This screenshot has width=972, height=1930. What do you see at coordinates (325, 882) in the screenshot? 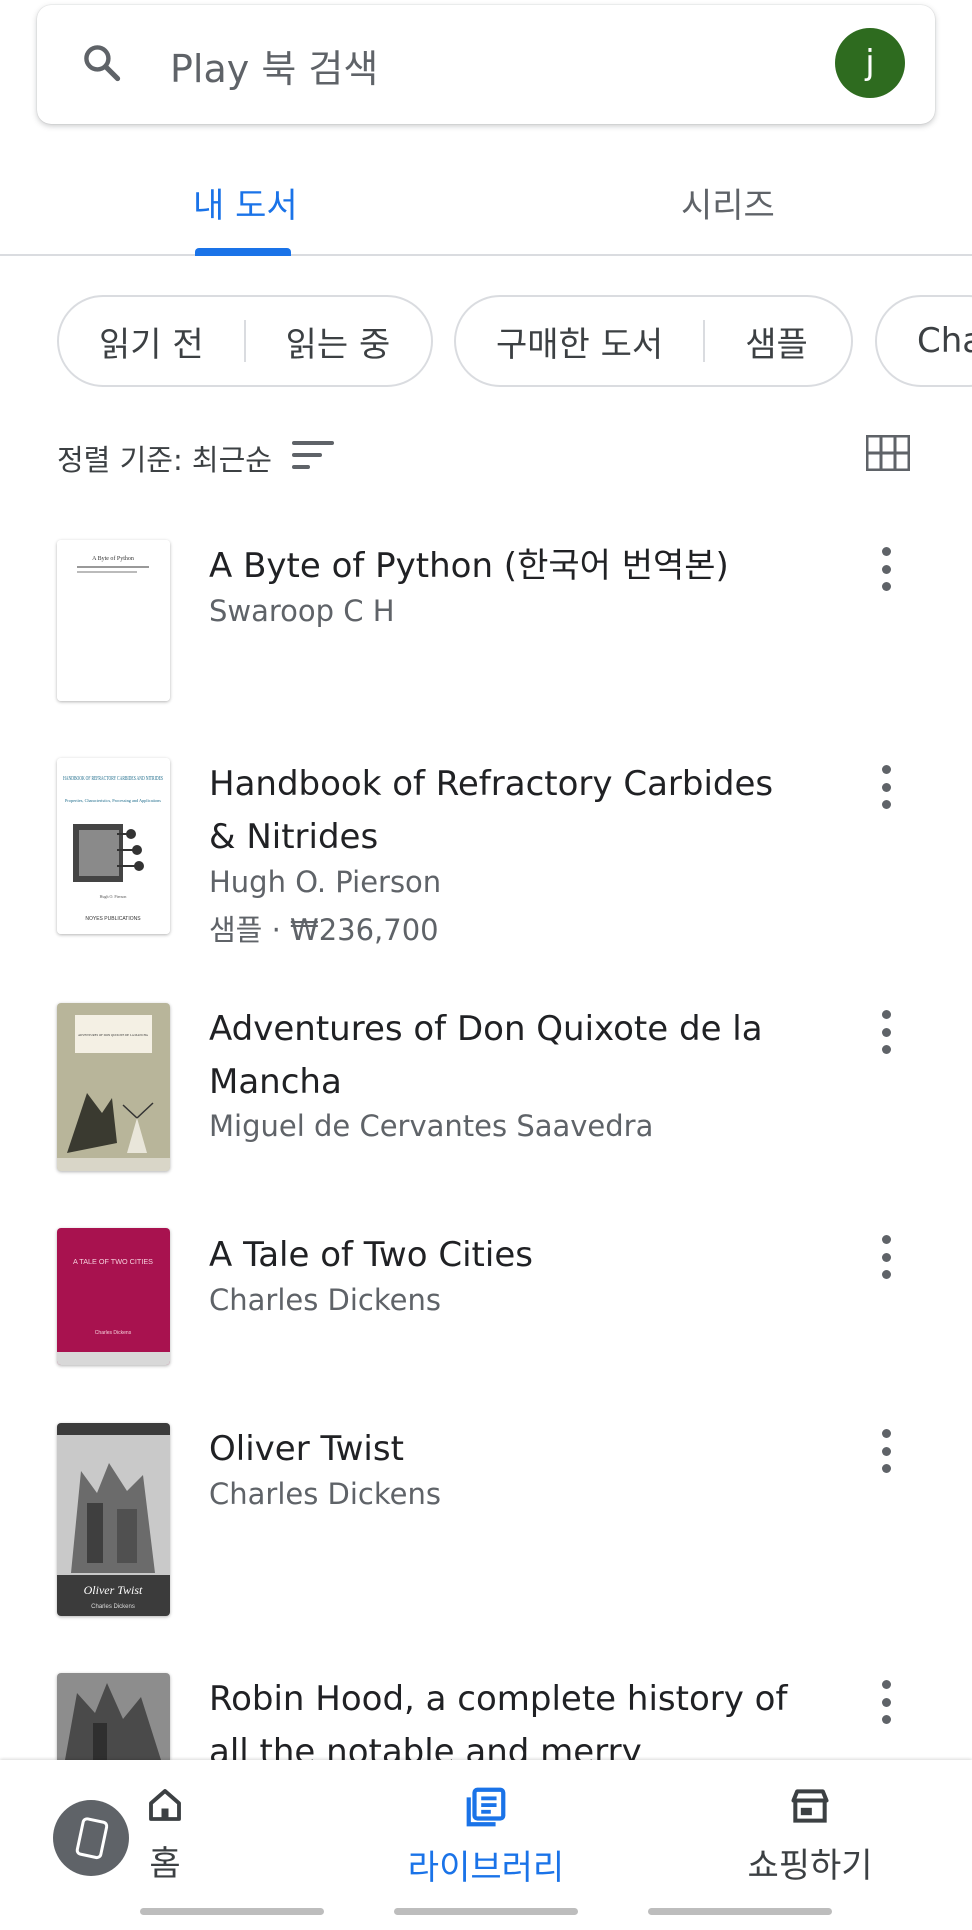
I see `book-author: Hugh O. Pierson` at bounding box center [325, 882].